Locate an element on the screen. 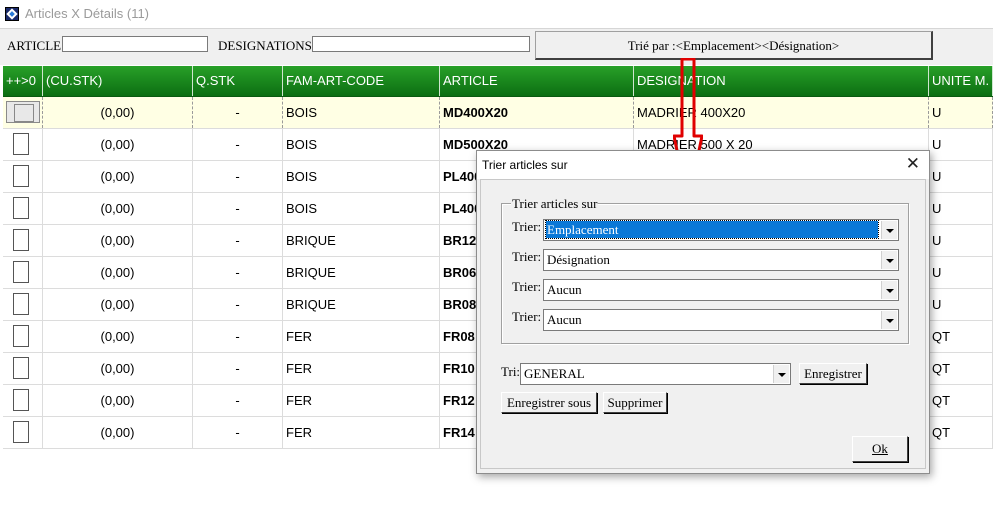 Image resolution: width=993 pixels, height=520 pixels. column-header-fam-art-code: FAM-ART-CODE is located at coordinates (361, 81).